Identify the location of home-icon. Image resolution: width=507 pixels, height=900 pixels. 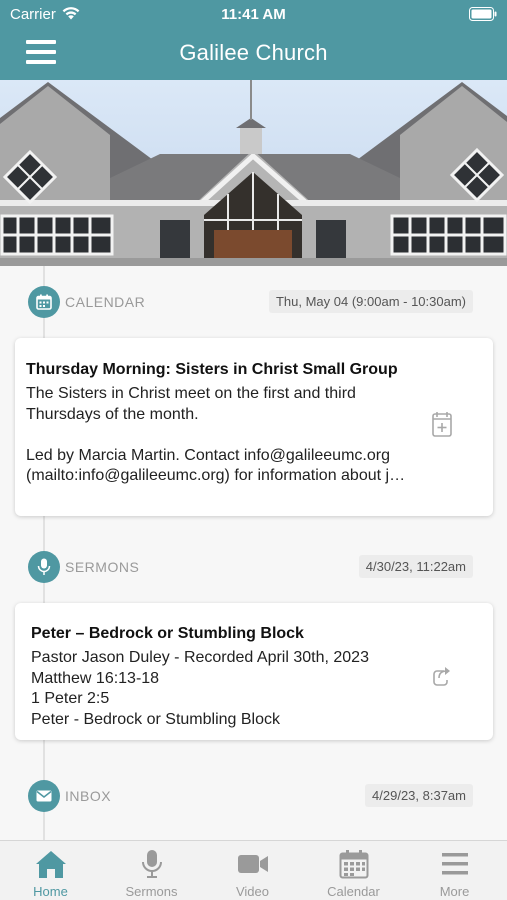
(50, 864).